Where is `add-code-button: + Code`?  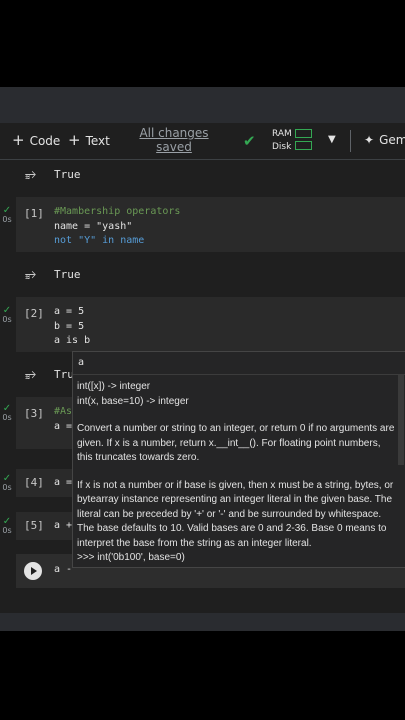 add-code-button: + Code is located at coordinates (36, 140).